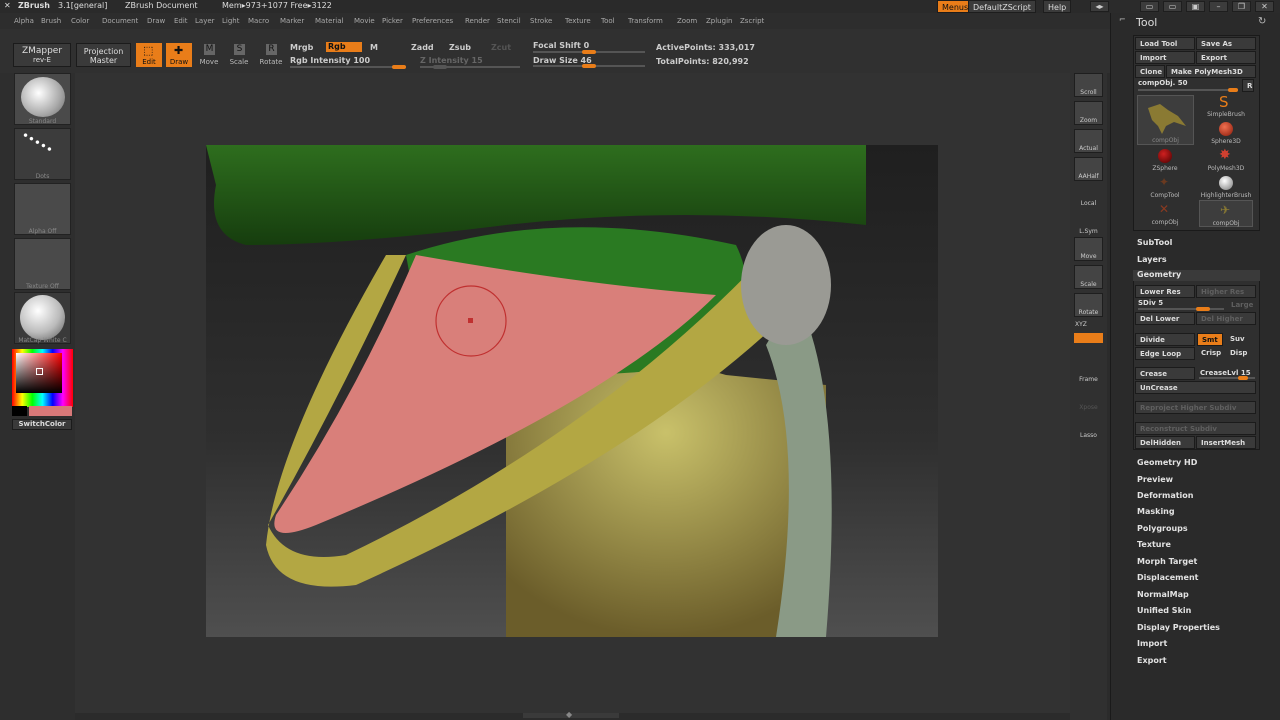  I want to click on morph-target-section: Morph Target, so click(1167, 561).